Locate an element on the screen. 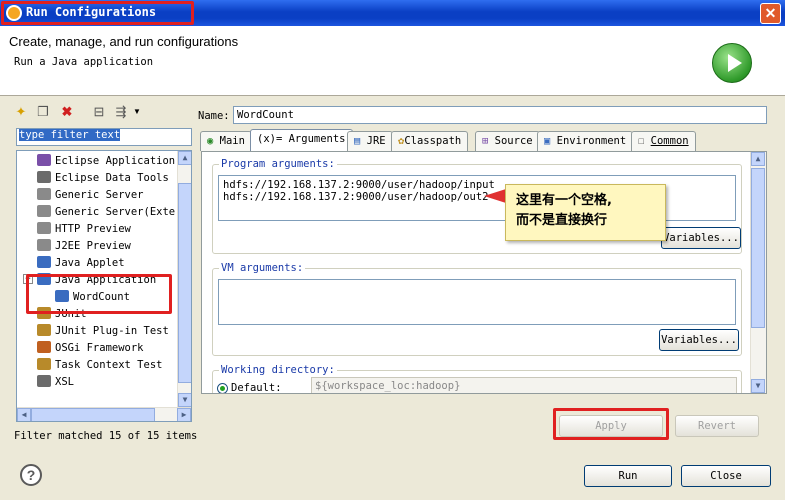 This screenshot has width=785, height=500. tree-item: Generic Server is located at coordinates (90, 195).